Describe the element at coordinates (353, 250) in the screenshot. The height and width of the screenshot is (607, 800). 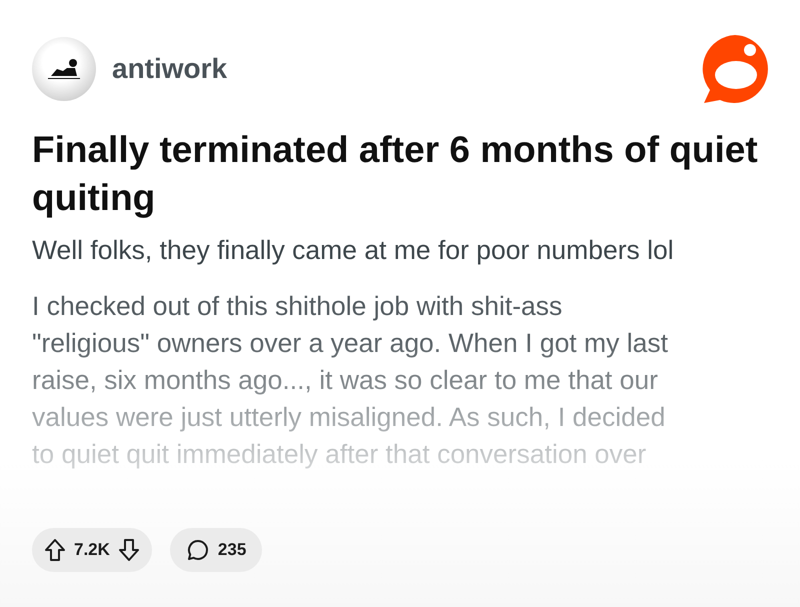
I see `post-subtitle: Well folks, they finally came at me for poor numbers lol` at that location.